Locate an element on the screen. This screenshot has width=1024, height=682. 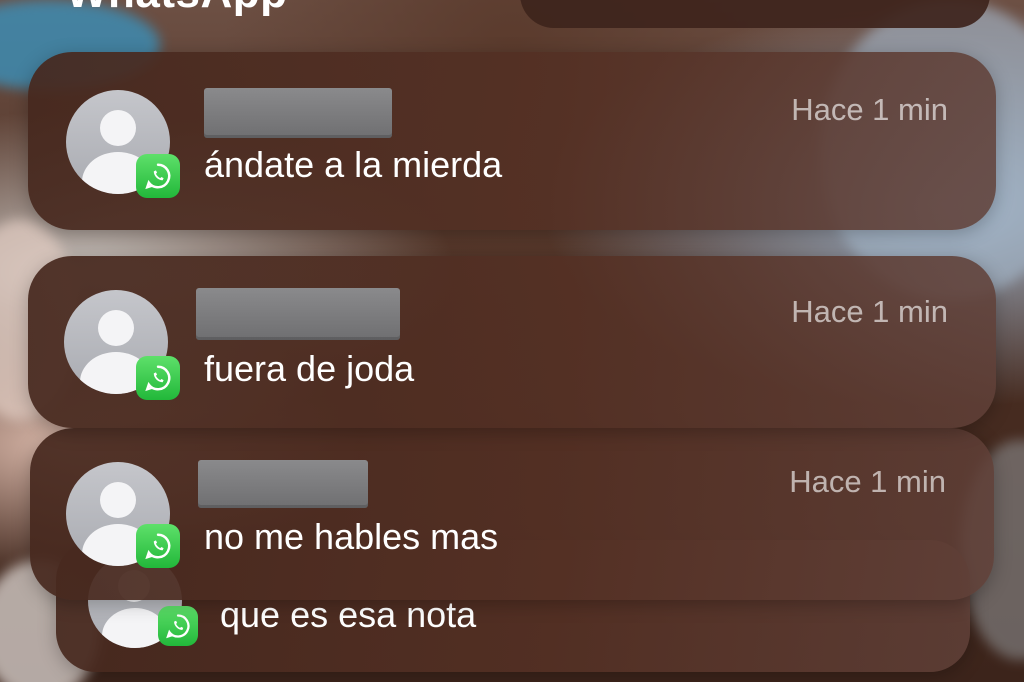
notification-message: que es esa nota is located at coordinates (348, 614).